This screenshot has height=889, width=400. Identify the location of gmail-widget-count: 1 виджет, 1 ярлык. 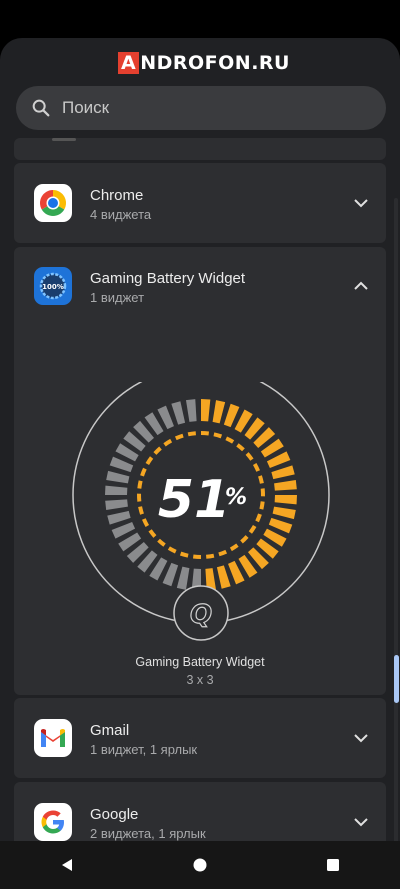
(144, 749).